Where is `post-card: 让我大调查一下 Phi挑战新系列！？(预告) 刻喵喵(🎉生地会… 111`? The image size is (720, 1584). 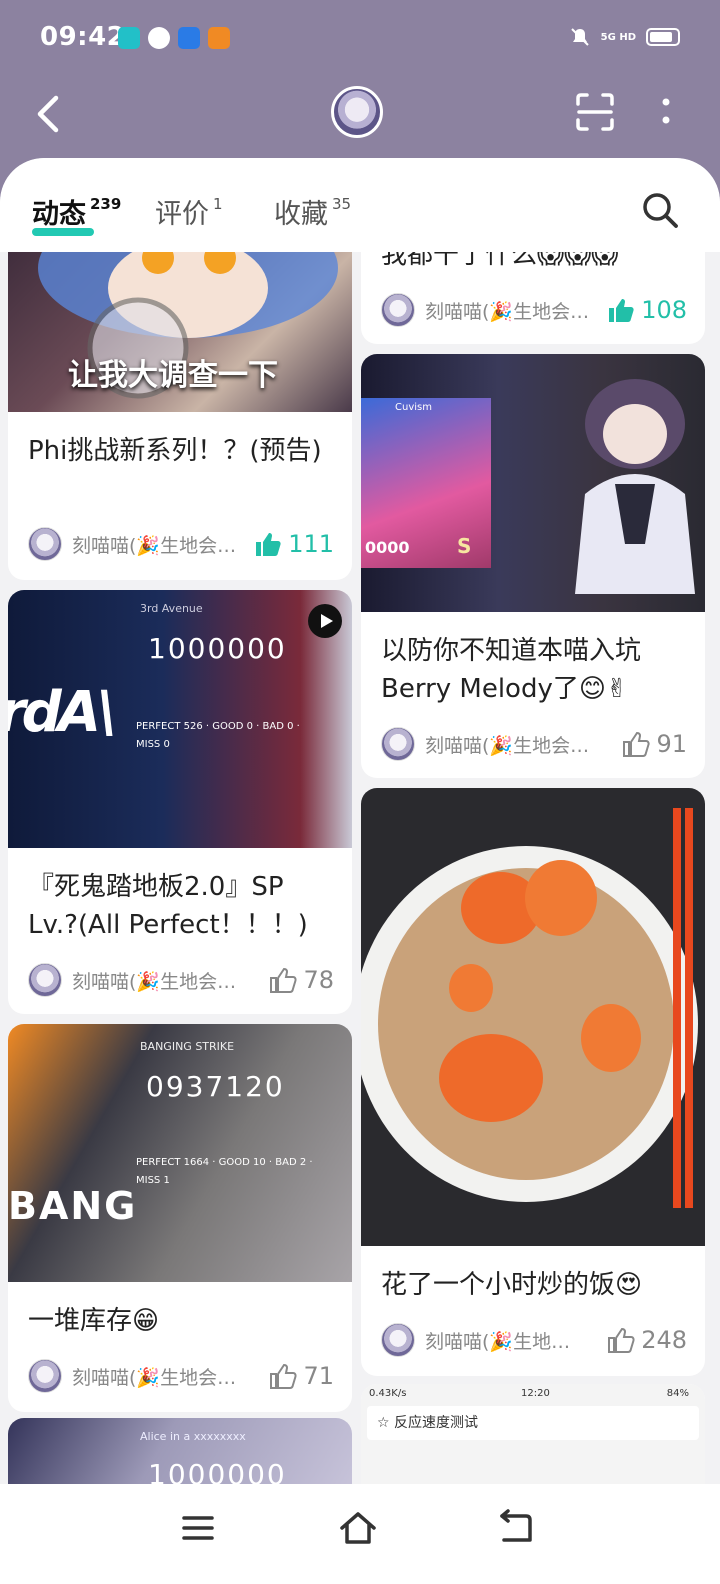 post-card: 让我大调查一下 Phi挑战新系列！？(预告) 刻喵喵(🎉生地会… 111 is located at coordinates (180, 416).